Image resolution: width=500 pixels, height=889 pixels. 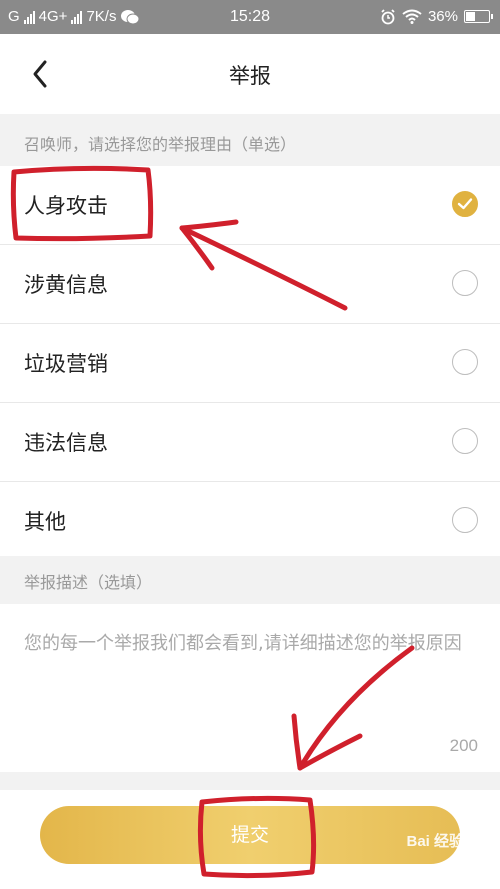 What do you see at coordinates (66, 285) in the screenshot?
I see `reason-option-label: 涉黄信息` at bounding box center [66, 285].